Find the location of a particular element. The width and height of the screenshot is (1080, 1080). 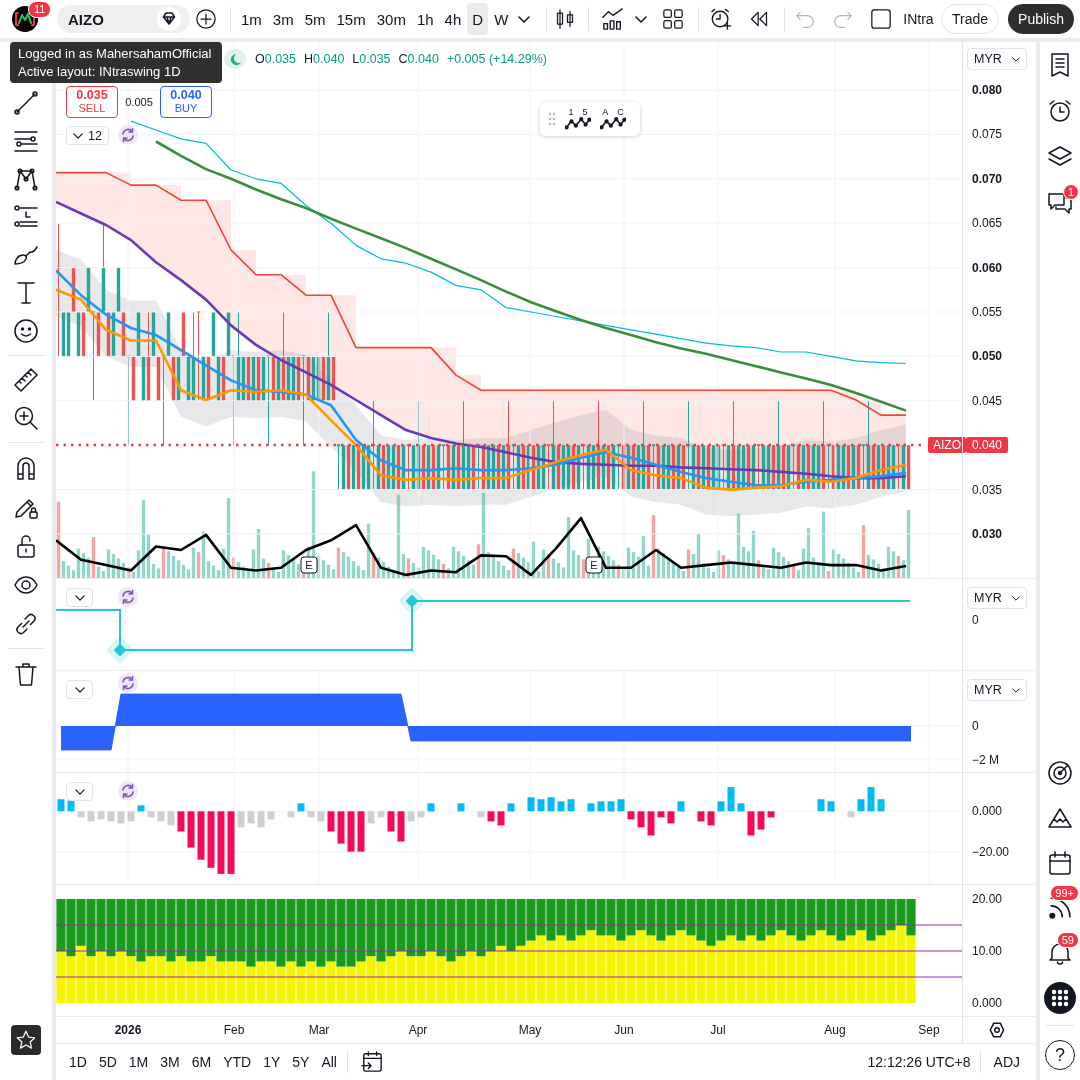

indicators-icon is located at coordinates (613, 19).